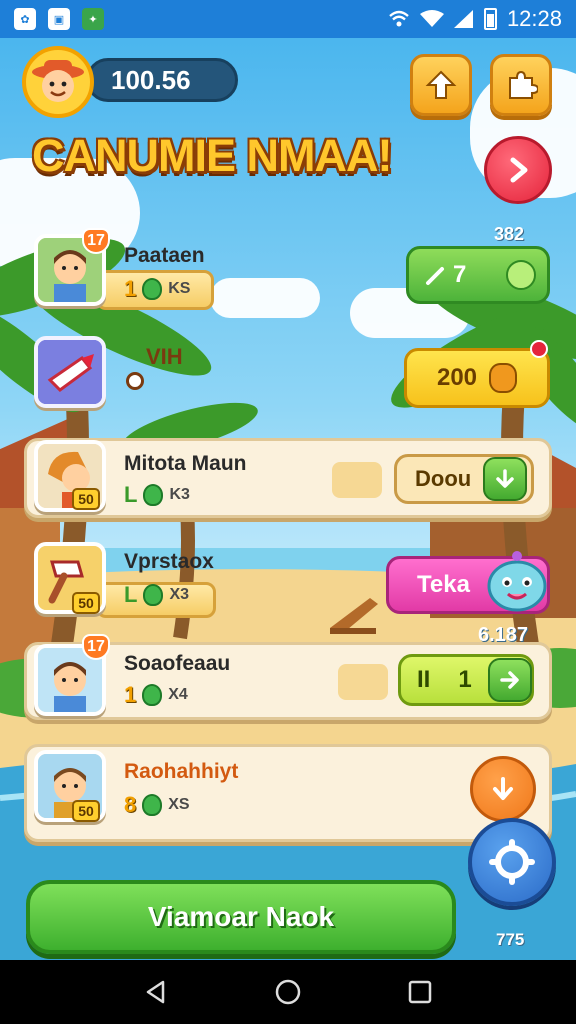 This screenshot has height=1024, width=576. What do you see at coordinates (539, 349) in the screenshot?
I see `alert-dot` at bounding box center [539, 349].